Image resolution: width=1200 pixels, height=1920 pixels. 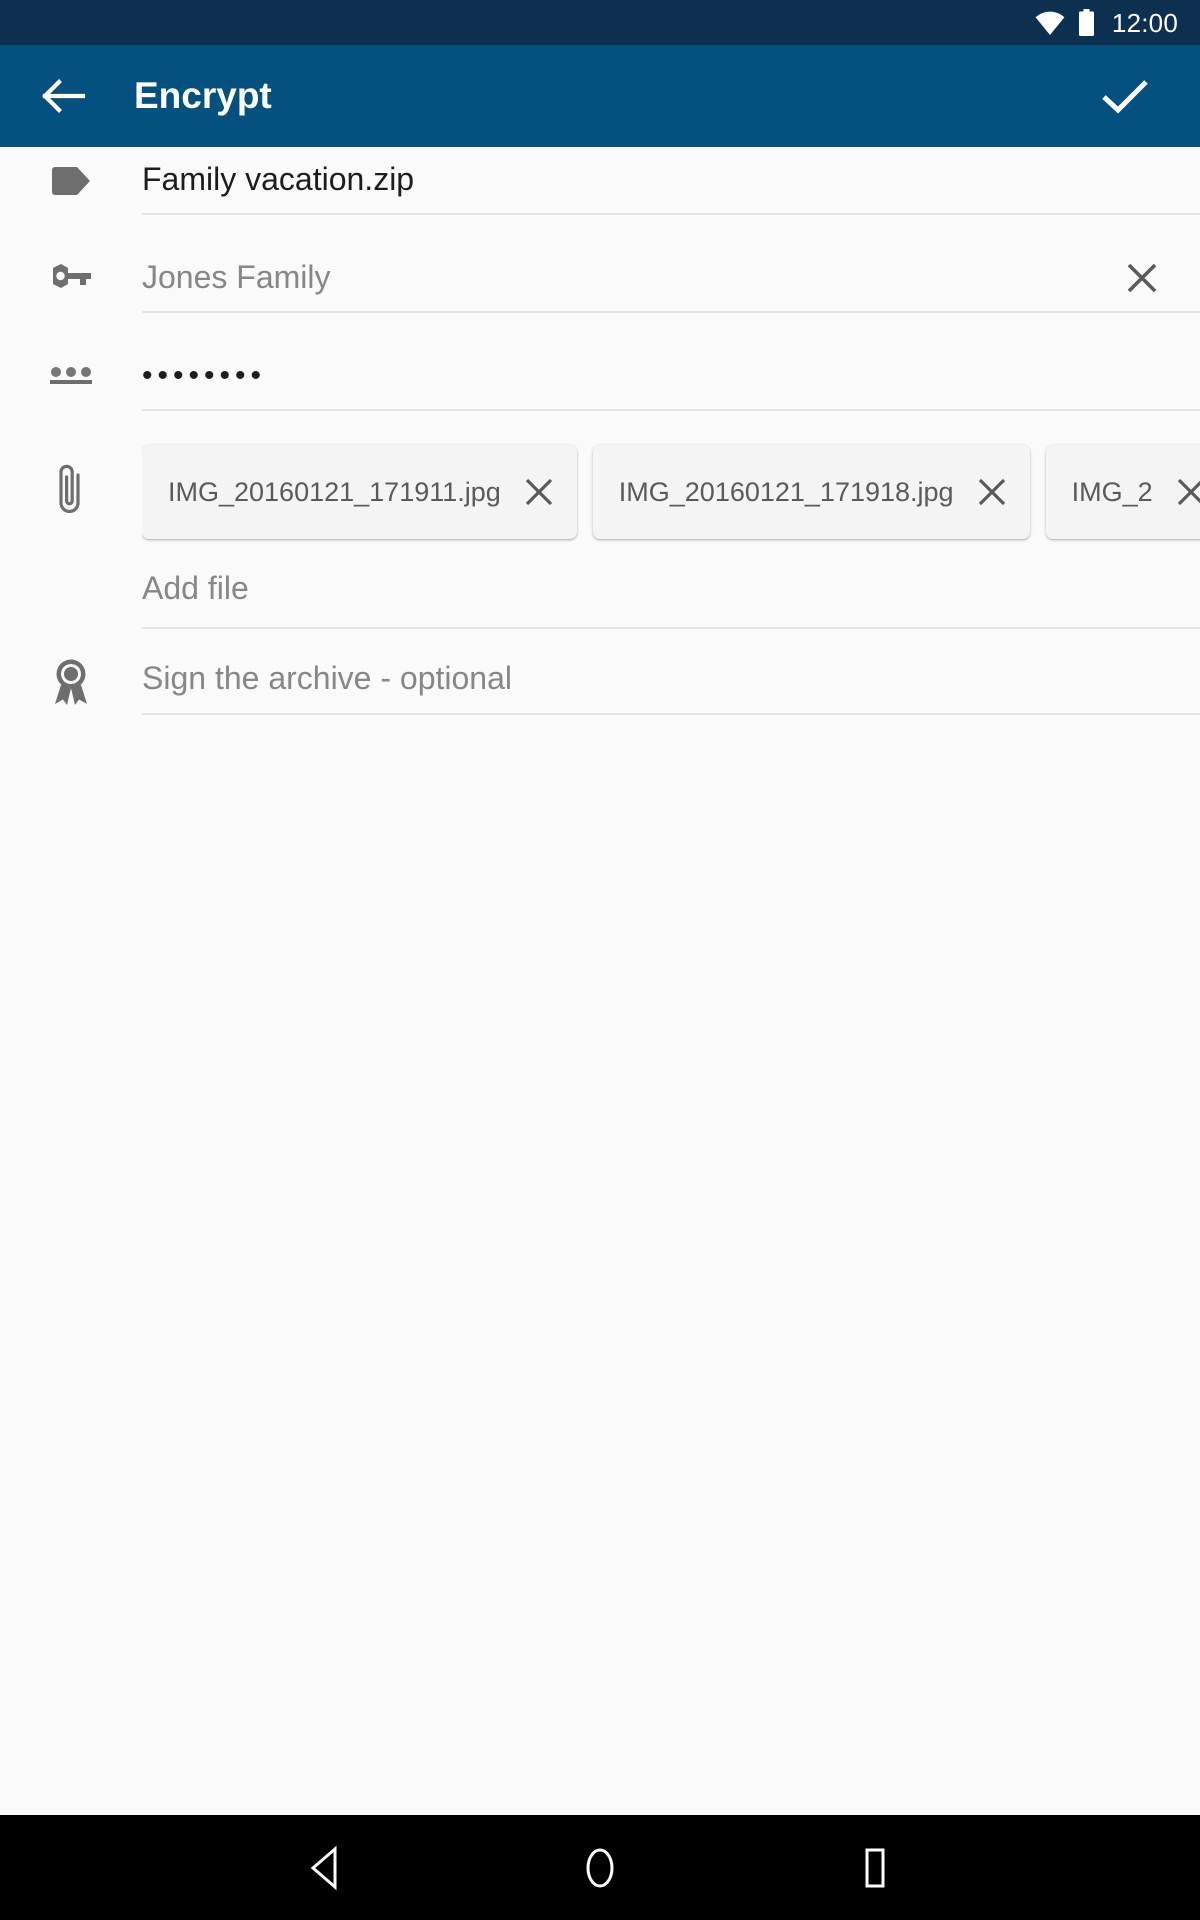 What do you see at coordinates (236, 277) in the screenshot?
I see `key-name-value: Jones Family` at bounding box center [236, 277].